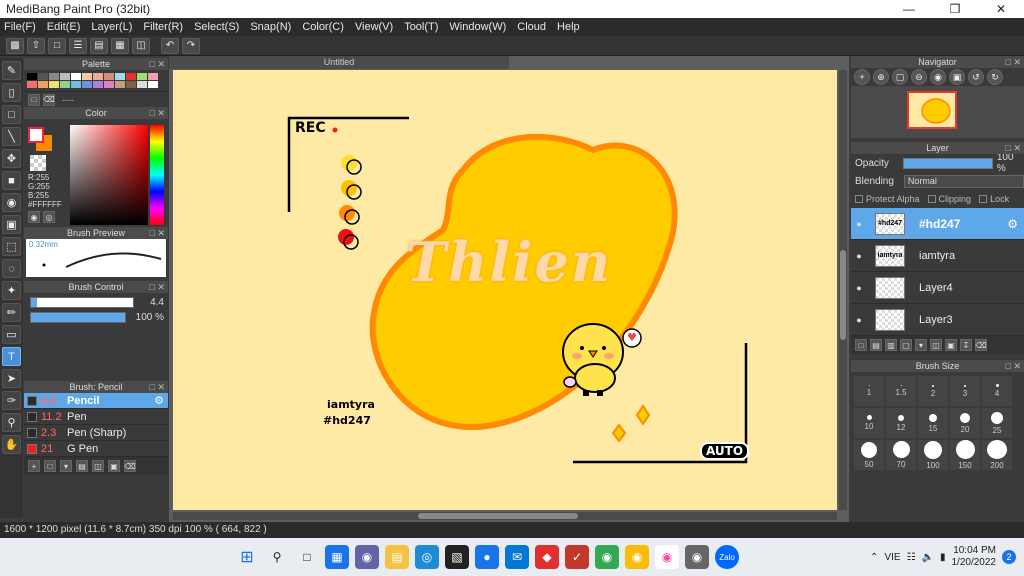 This screenshot has height=576, width=1024. I want to click on menu-window: Window(W), so click(477, 27).